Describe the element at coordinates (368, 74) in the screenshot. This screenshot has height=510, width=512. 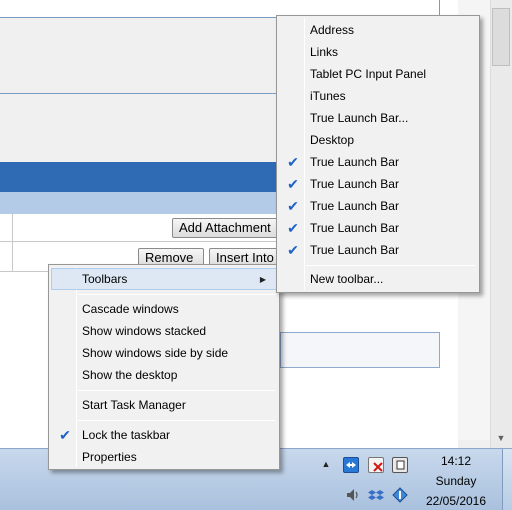
I see `menu-item-label: Tablet PC Input Panel` at that location.